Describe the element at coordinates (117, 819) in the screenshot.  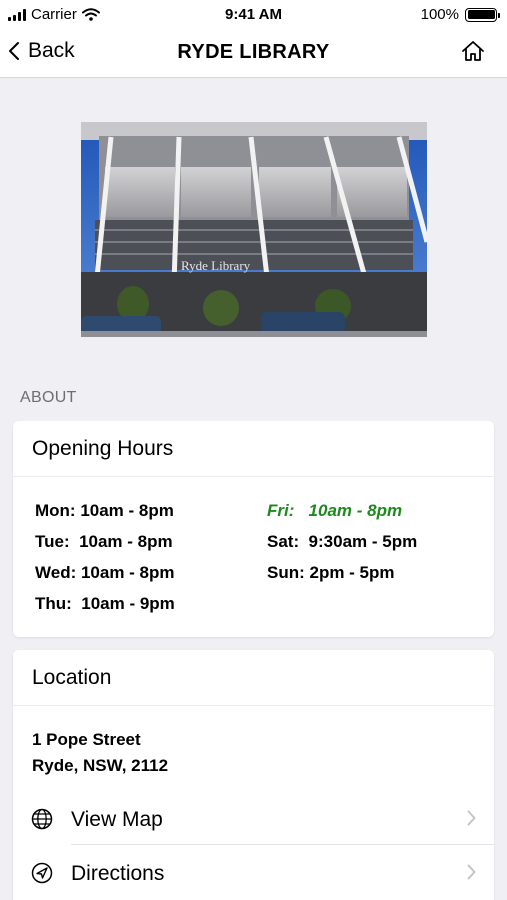
I see `view-map-label: View Map` at that location.